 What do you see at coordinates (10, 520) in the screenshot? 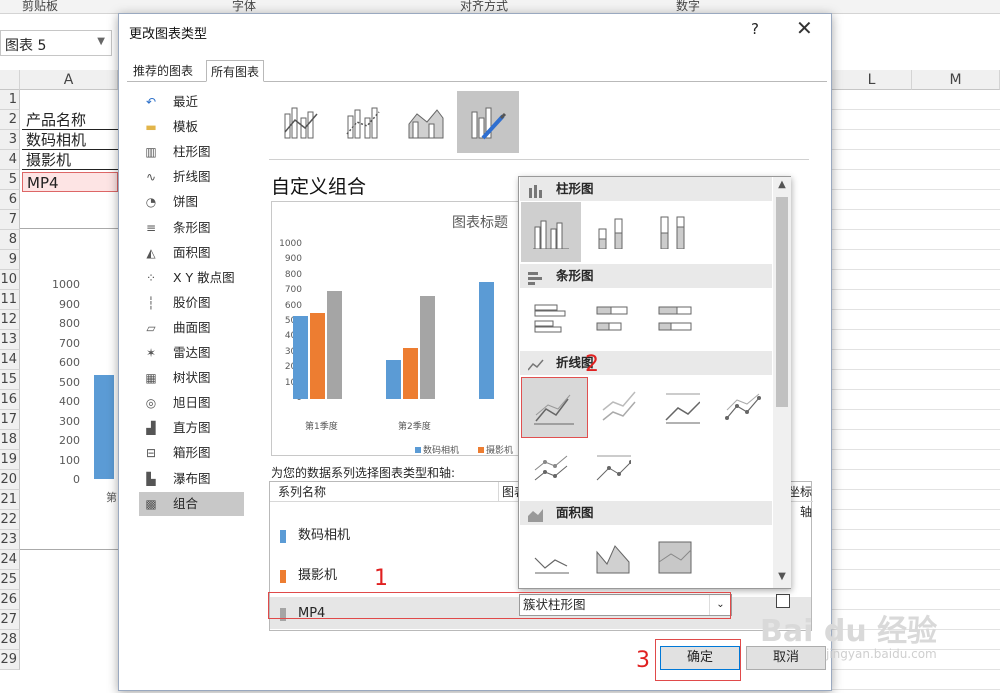
I see `row-header: 22` at bounding box center [10, 520].